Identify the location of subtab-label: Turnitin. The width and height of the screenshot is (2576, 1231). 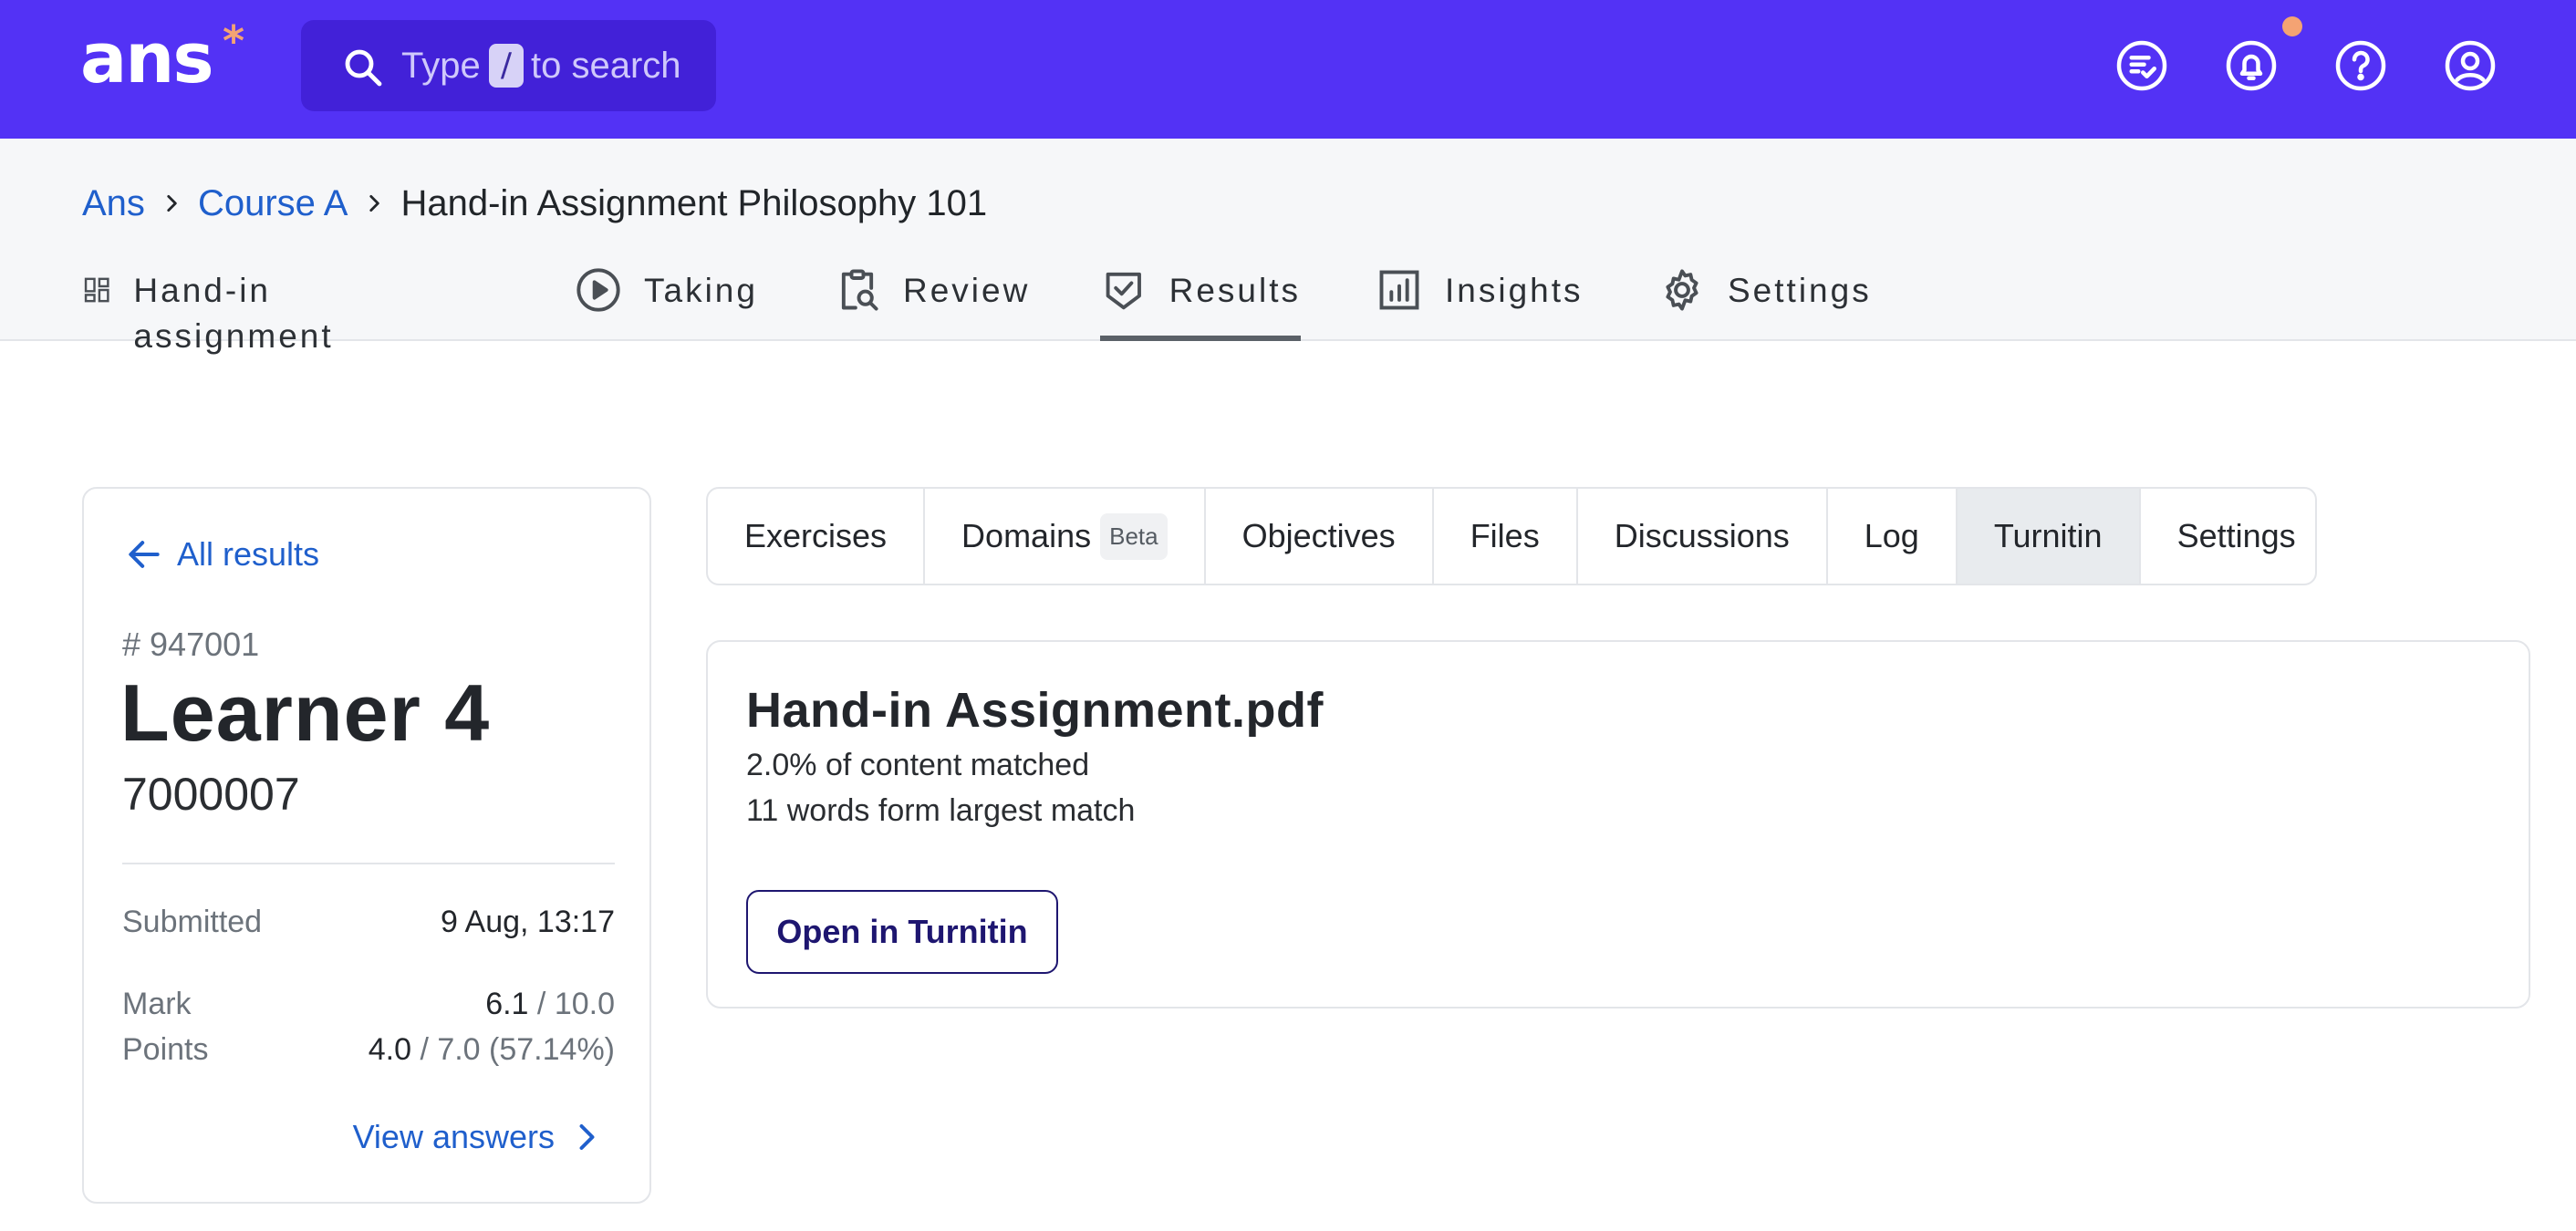
(2048, 535).